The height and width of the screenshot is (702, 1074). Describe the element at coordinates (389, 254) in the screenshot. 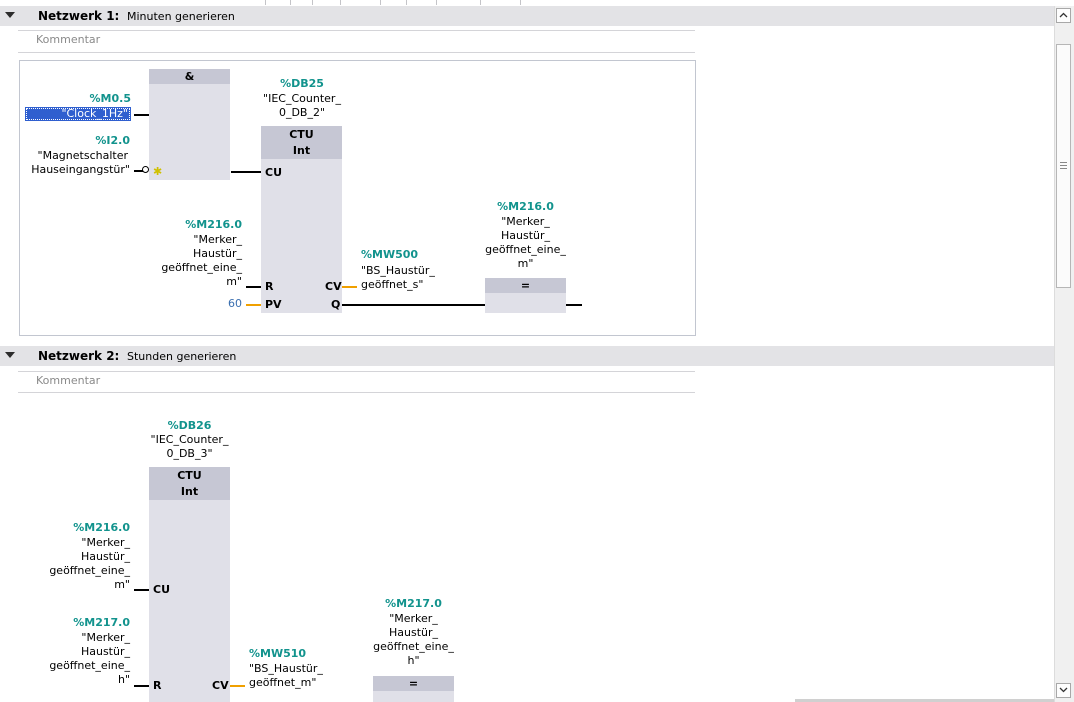

I see `ctu-1-cv-address: %MW500` at that location.